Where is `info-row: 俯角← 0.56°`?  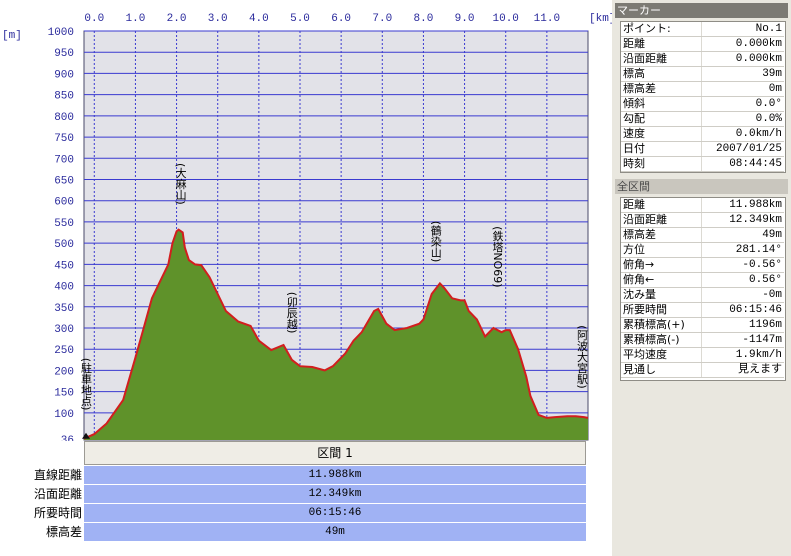
info-row: 俯角← 0.56° is located at coordinates (702, 280).